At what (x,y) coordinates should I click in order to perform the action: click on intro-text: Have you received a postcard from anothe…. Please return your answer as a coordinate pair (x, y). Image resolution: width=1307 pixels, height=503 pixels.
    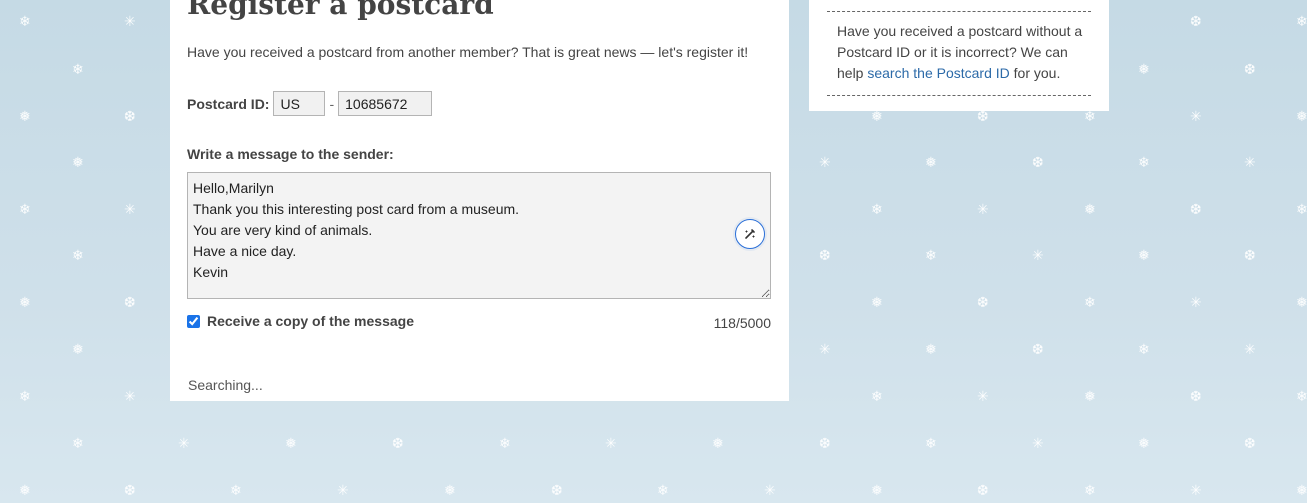
    Looking at the image, I should click on (468, 52).